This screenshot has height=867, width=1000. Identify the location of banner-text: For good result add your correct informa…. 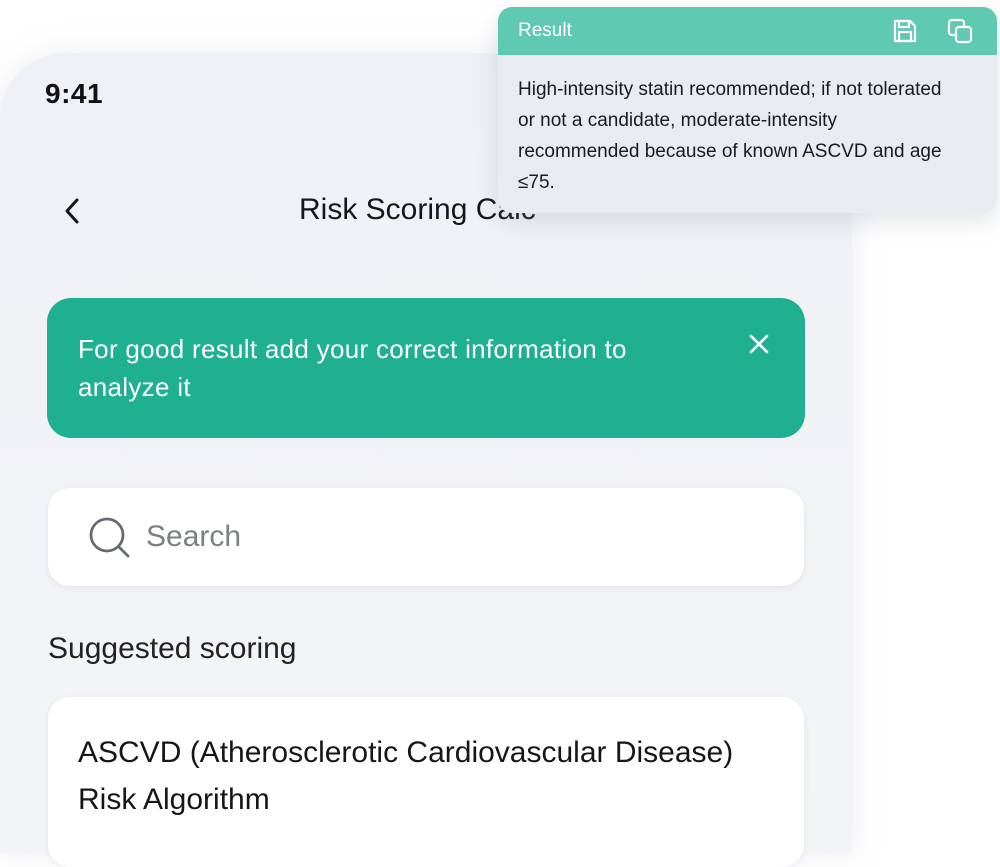
(352, 368).